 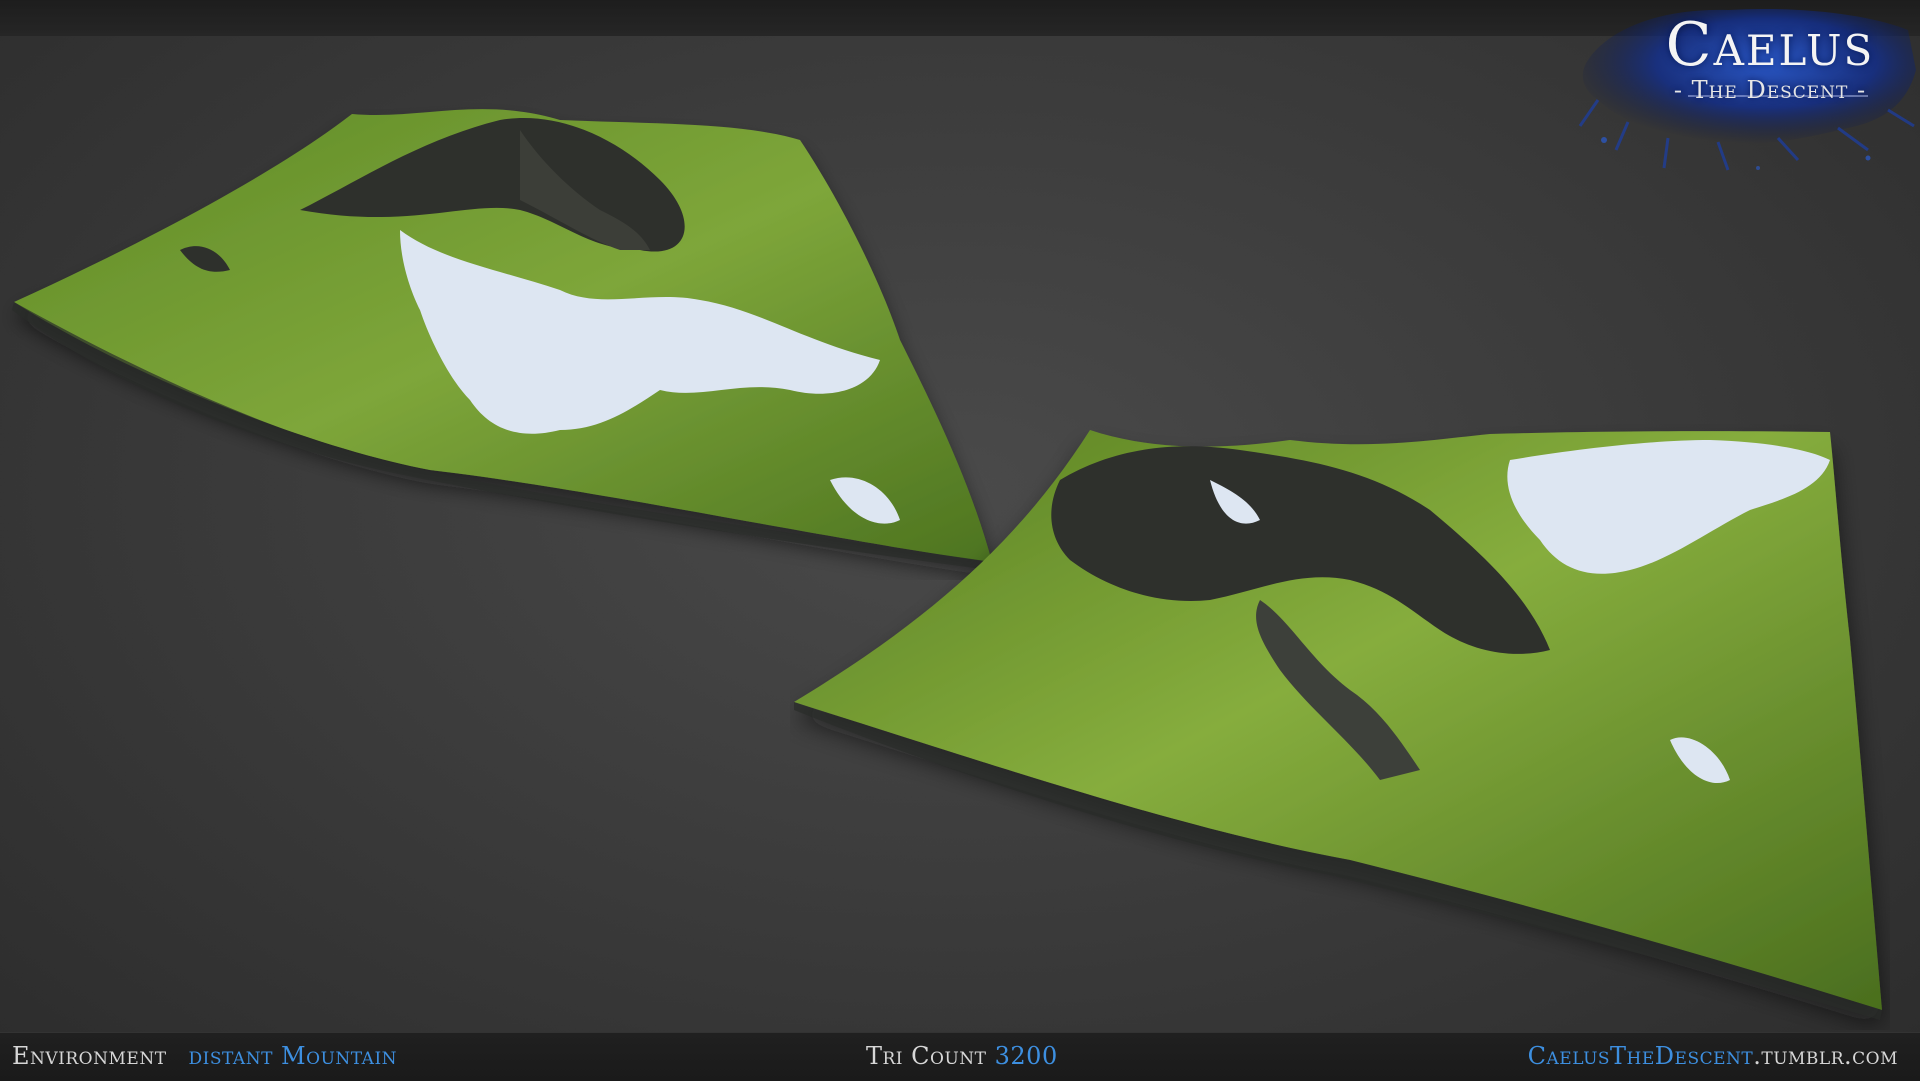 What do you see at coordinates (1640, 1056) in the screenshot?
I see `site-brand: CaelusTheDescent` at bounding box center [1640, 1056].